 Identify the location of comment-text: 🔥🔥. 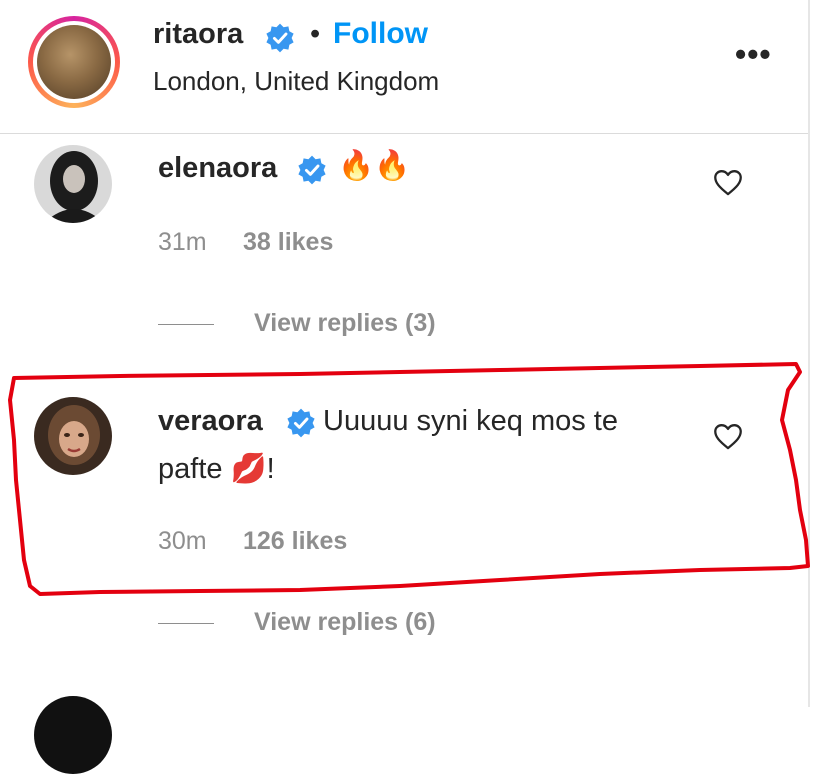
(374, 166).